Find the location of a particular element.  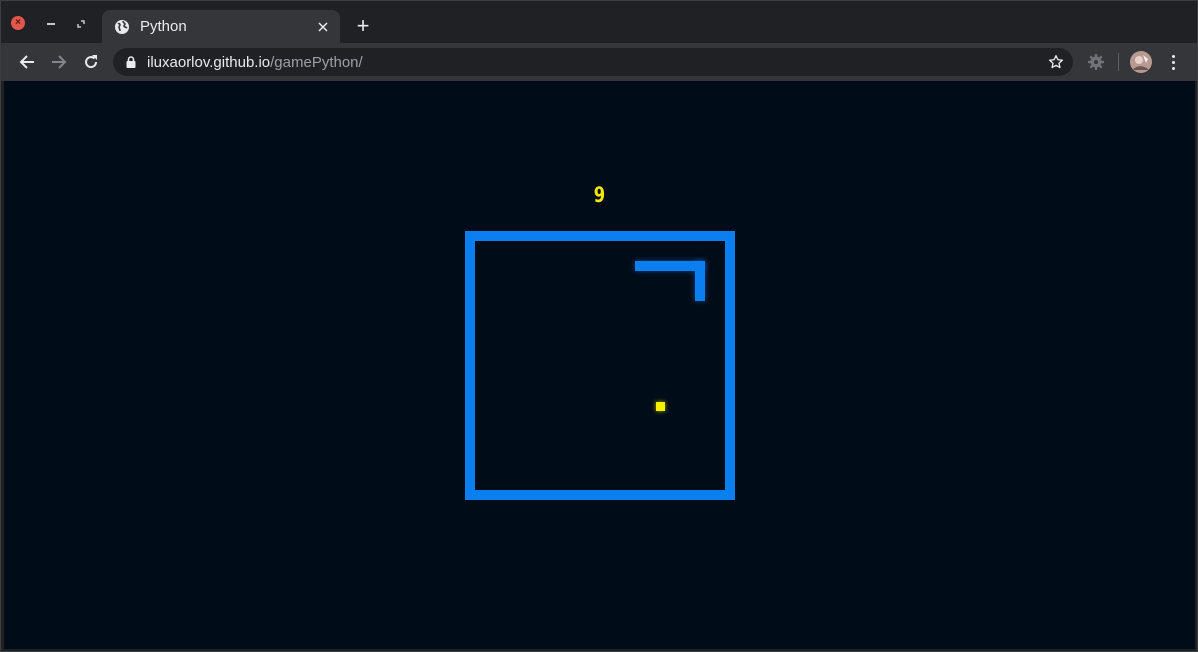

extension-button is located at coordinates (1096, 62).